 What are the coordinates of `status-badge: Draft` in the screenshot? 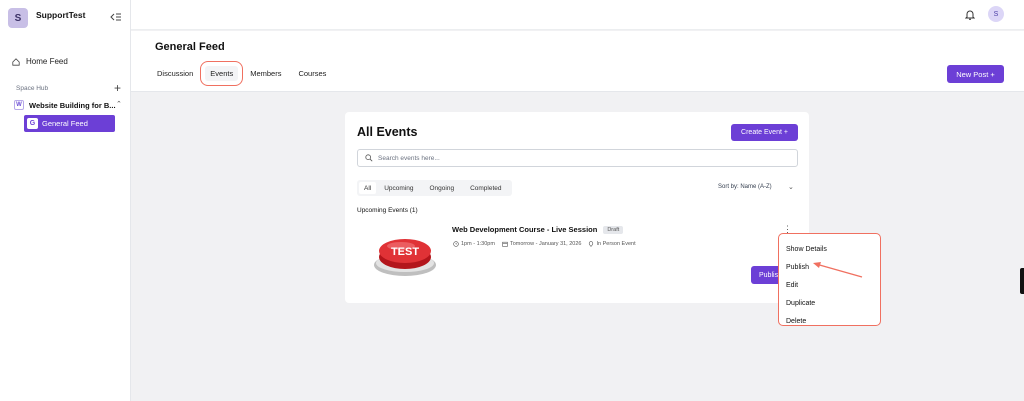 It's located at (613, 229).